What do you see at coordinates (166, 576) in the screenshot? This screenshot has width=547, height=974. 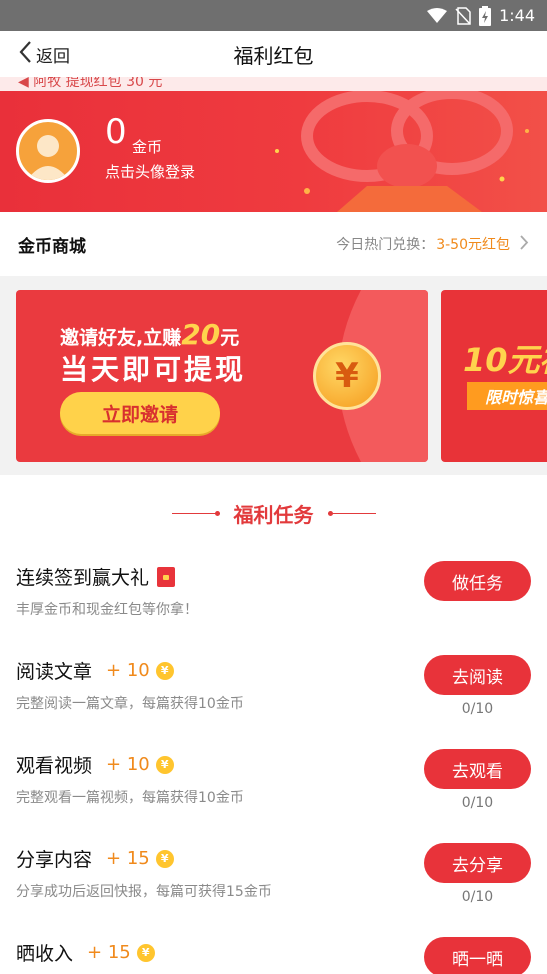 I see `red-envelope-icon` at bounding box center [166, 576].